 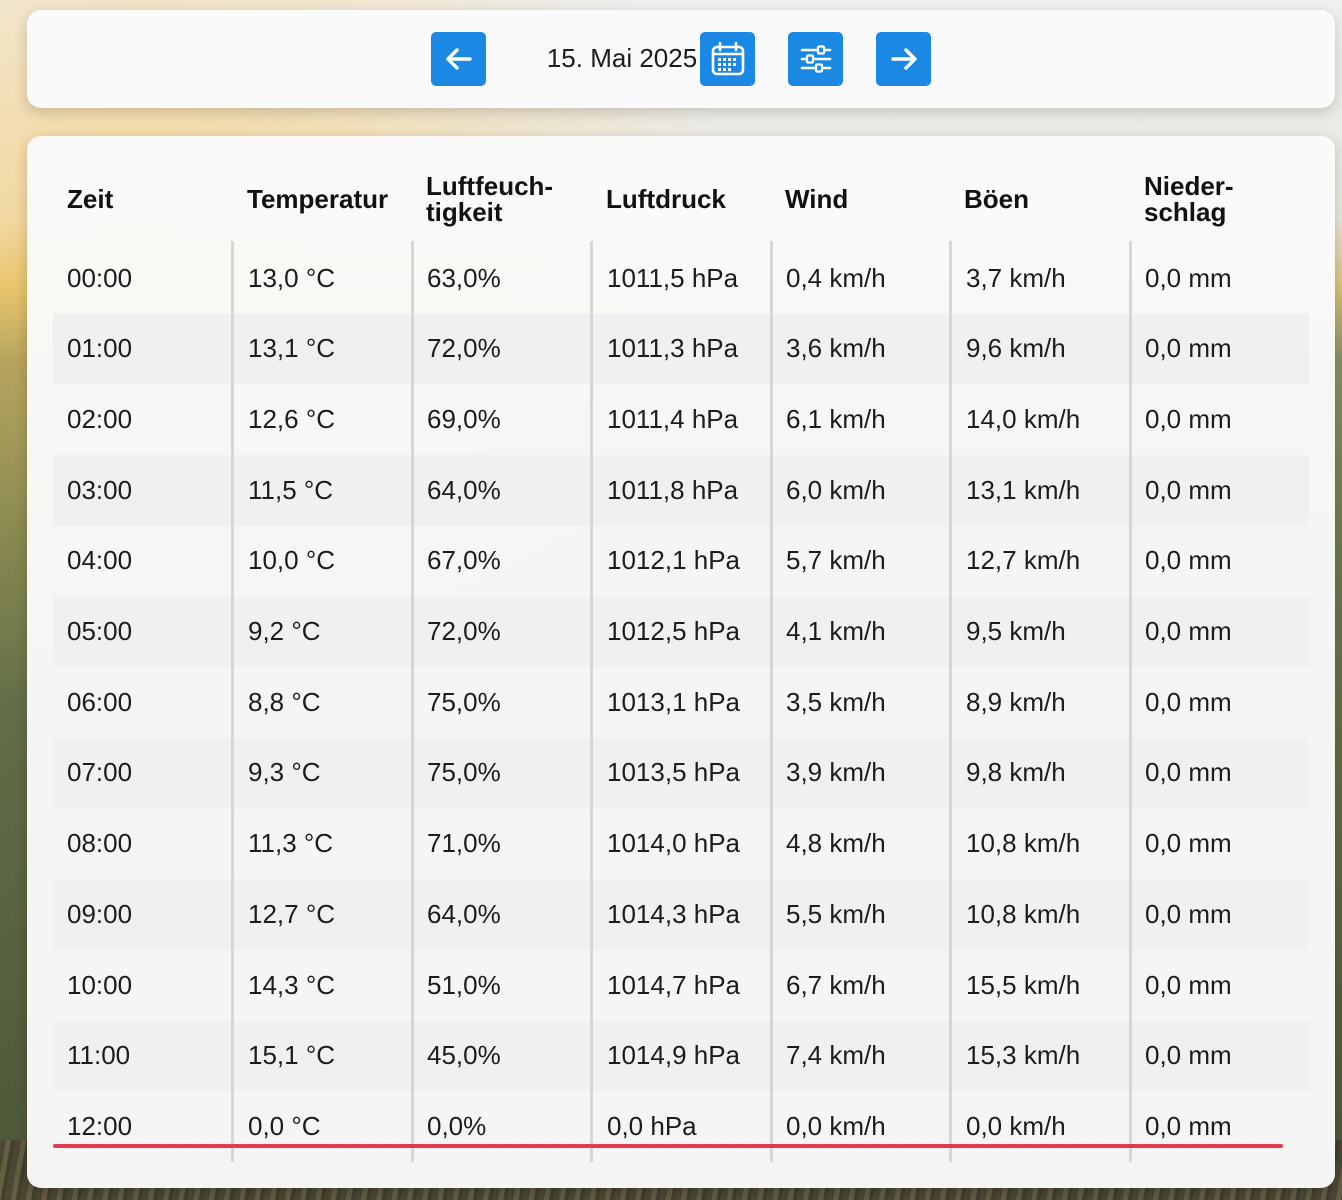 I want to click on cell-luftfeuchtigkeit: 63,0%, so click(x=464, y=277).